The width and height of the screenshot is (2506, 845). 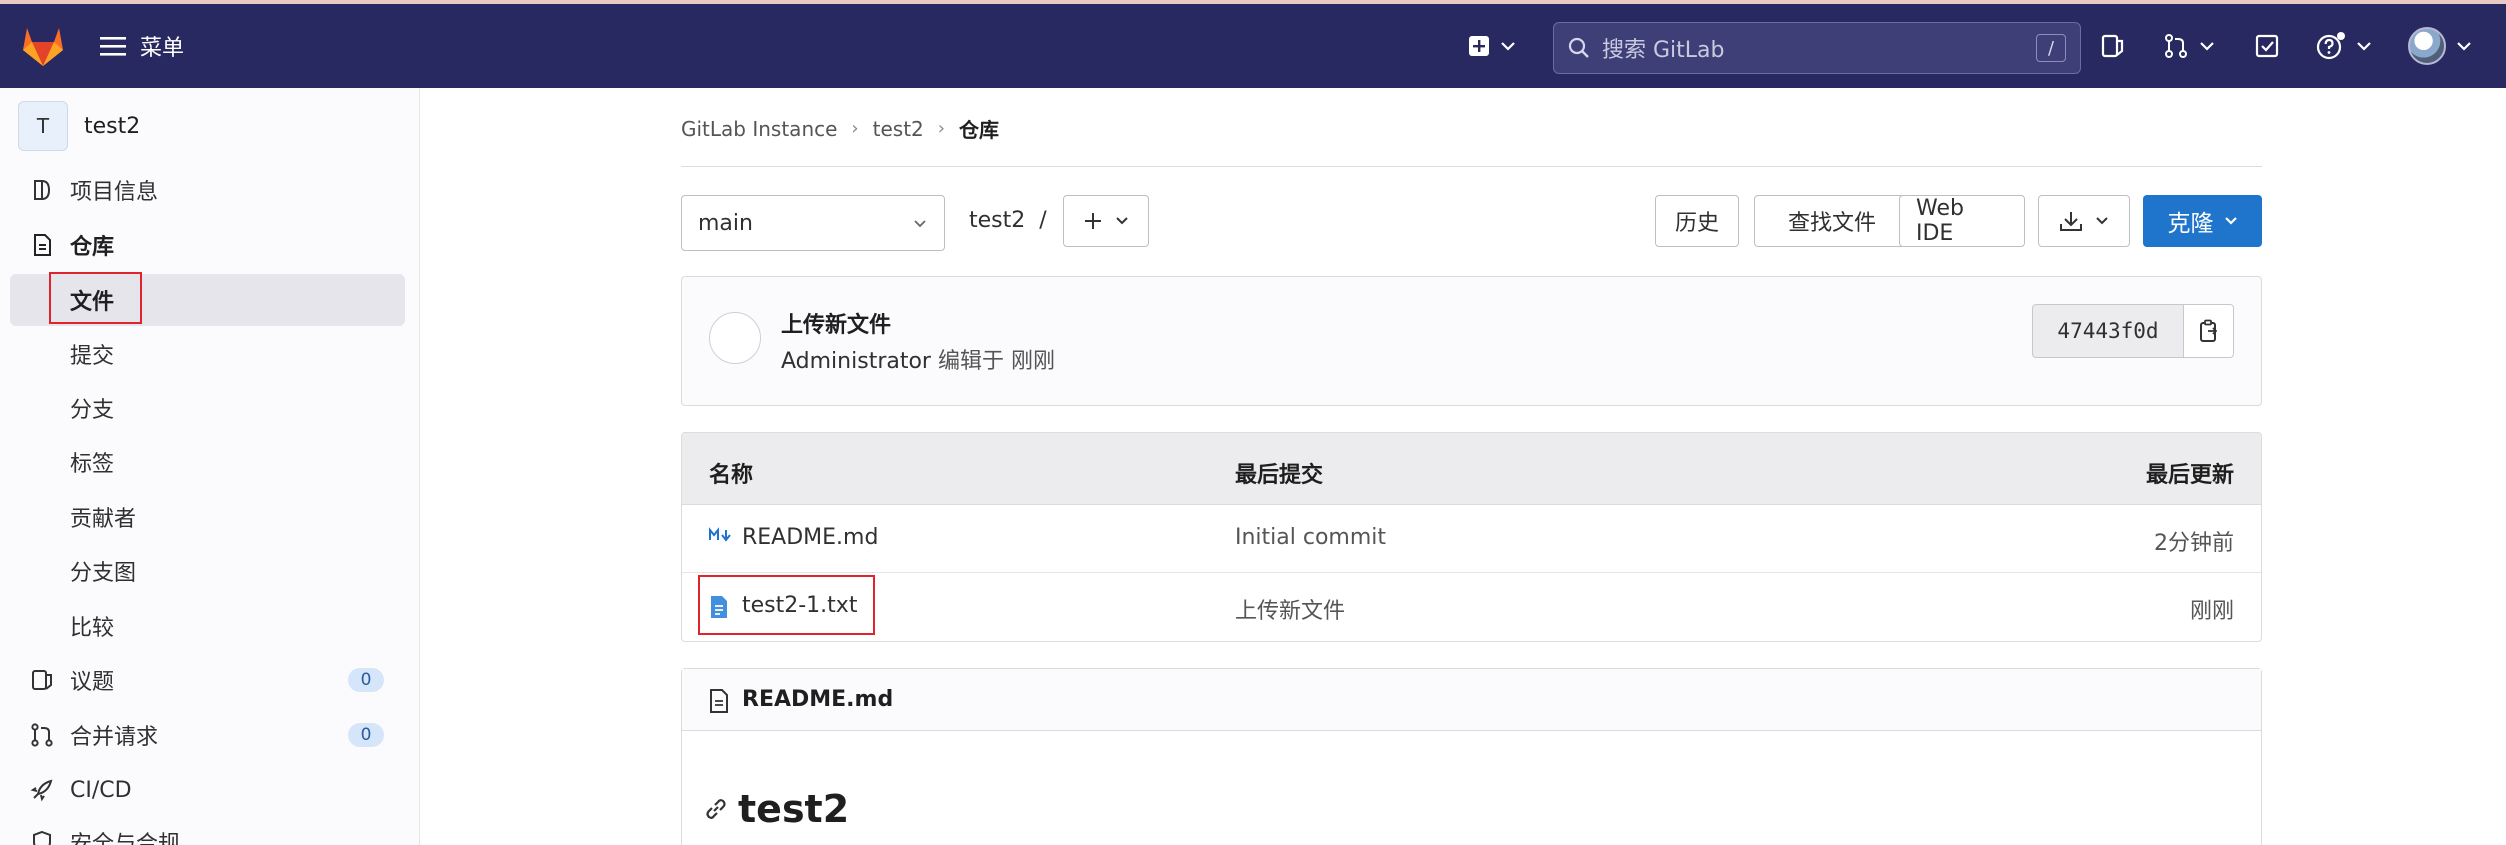 I want to click on table-row: test2-1.txt 上传新文件 刚刚, so click(x=1471, y=607).